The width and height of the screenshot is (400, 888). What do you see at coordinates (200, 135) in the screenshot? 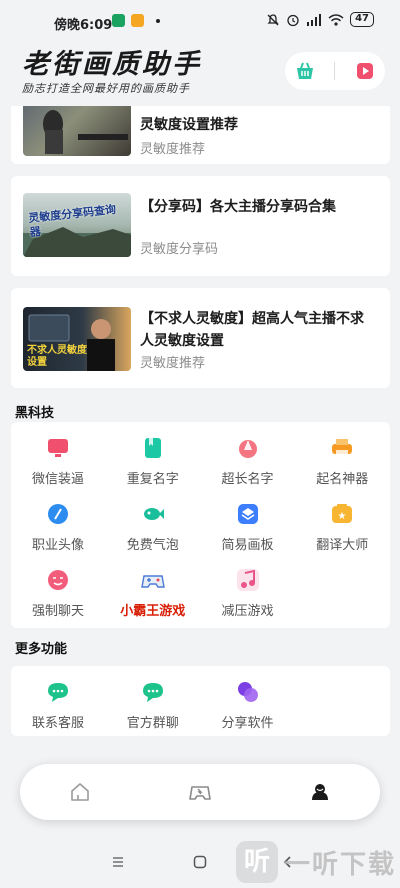
I see `article-card: 灵敏度设置推荐 灵敏度推荐` at bounding box center [200, 135].